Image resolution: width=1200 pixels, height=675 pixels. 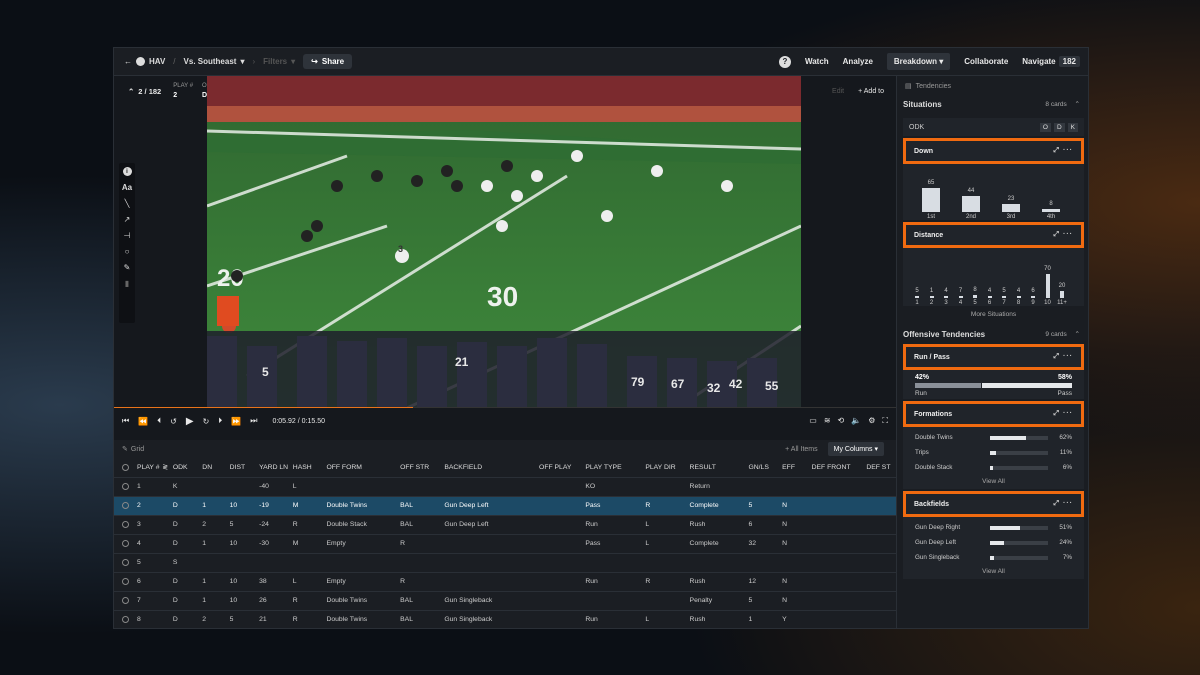 What do you see at coordinates (817, 61) in the screenshot?
I see `nav-watch: Watch` at bounding box center [817, 61].